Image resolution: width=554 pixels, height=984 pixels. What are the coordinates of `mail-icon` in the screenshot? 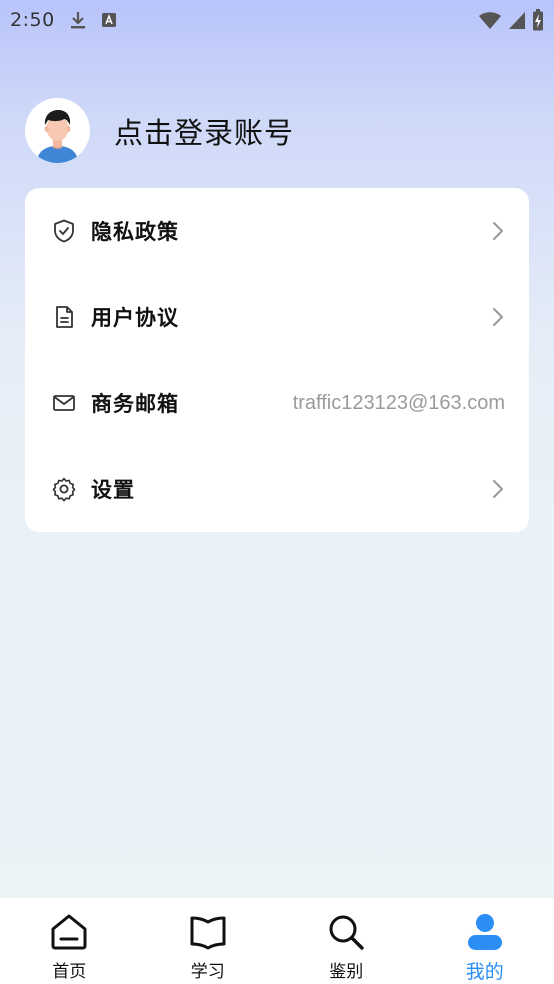 It's located at (64, 403).